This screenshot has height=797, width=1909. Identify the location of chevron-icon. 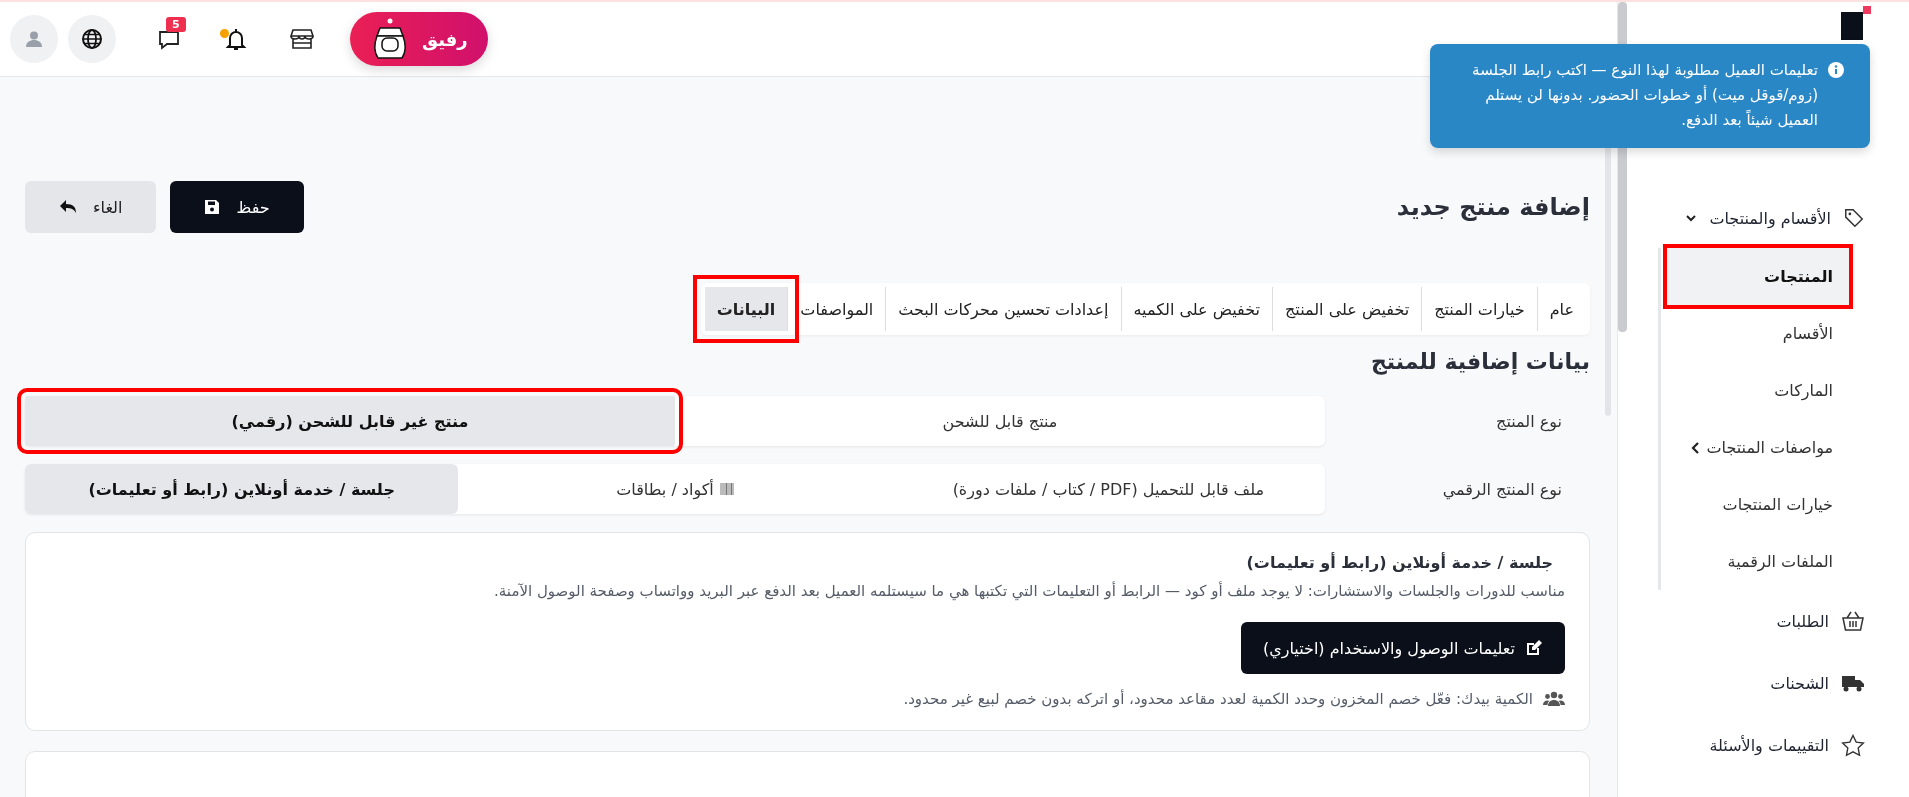
(1691, 218).